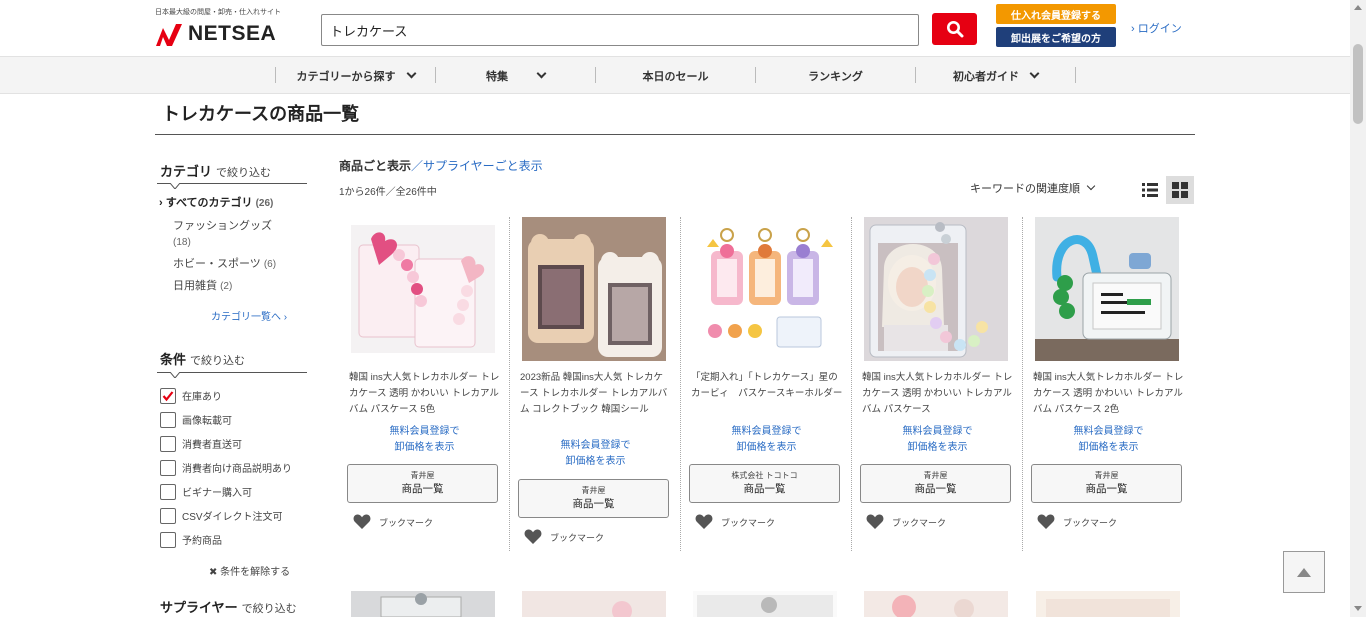 Image resolution: width=1366 pixels, height=617 pixels. I want to click on title-divider, so click(675, 134).